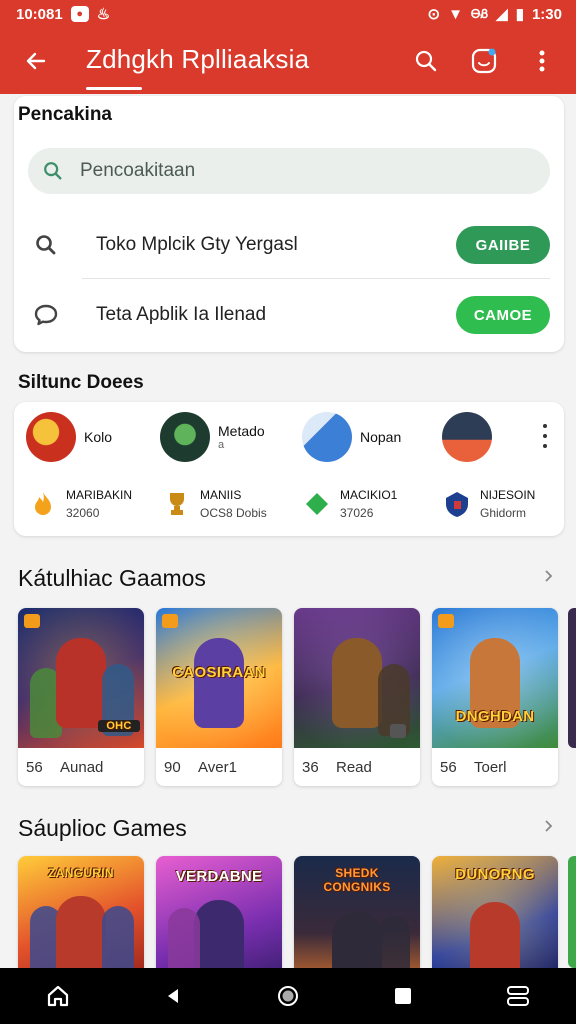 The height and width of the screenshot is (1024, 576). What do you see at coordinates (217, 767) in the screenshot?
I see `game-name: Aver1` at bounding box center [217, 767].